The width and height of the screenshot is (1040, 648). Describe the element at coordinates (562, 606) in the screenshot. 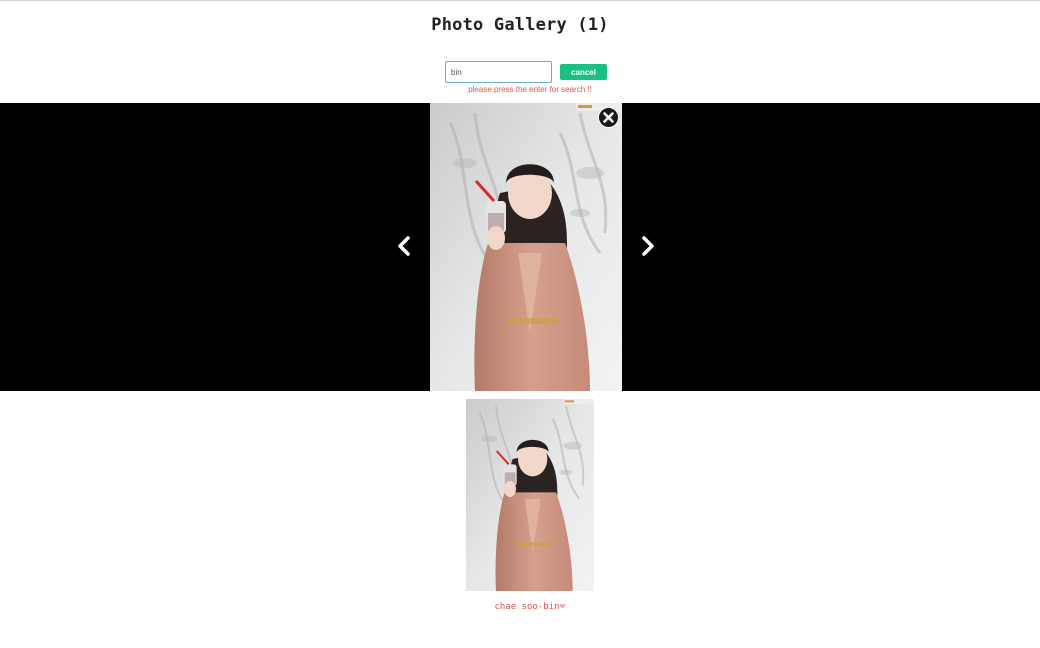

I see `heart-icon: ❤` at that location.